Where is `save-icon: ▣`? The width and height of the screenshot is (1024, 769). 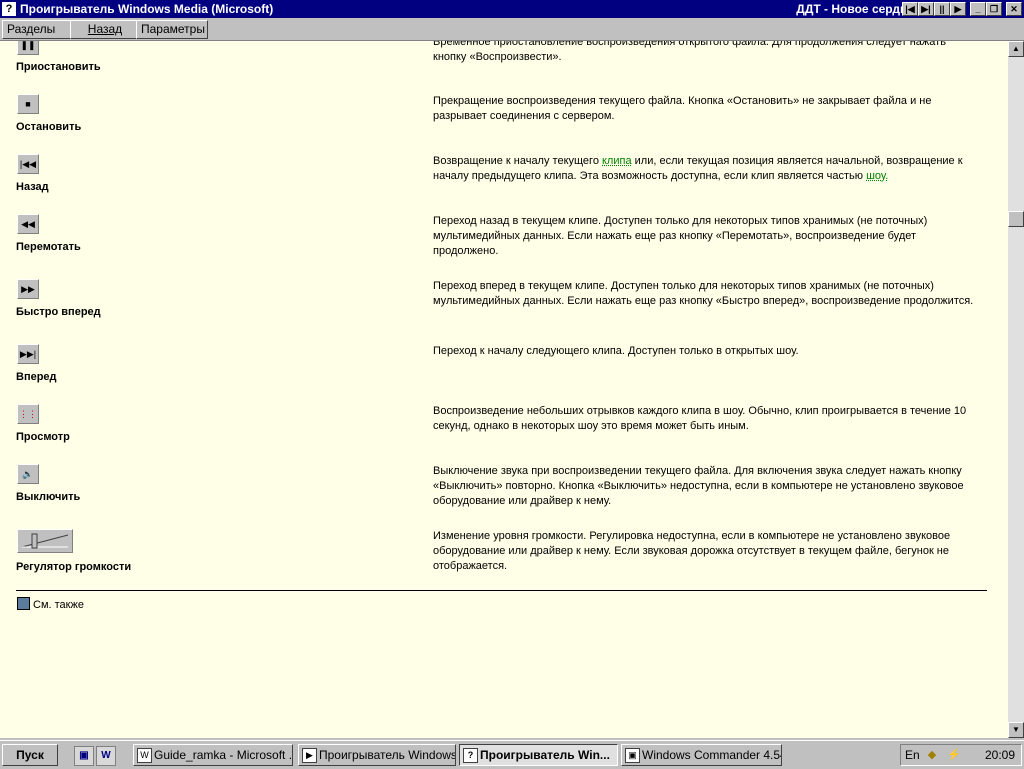 save-icon: ▣ is located at coordinates (84, 756).